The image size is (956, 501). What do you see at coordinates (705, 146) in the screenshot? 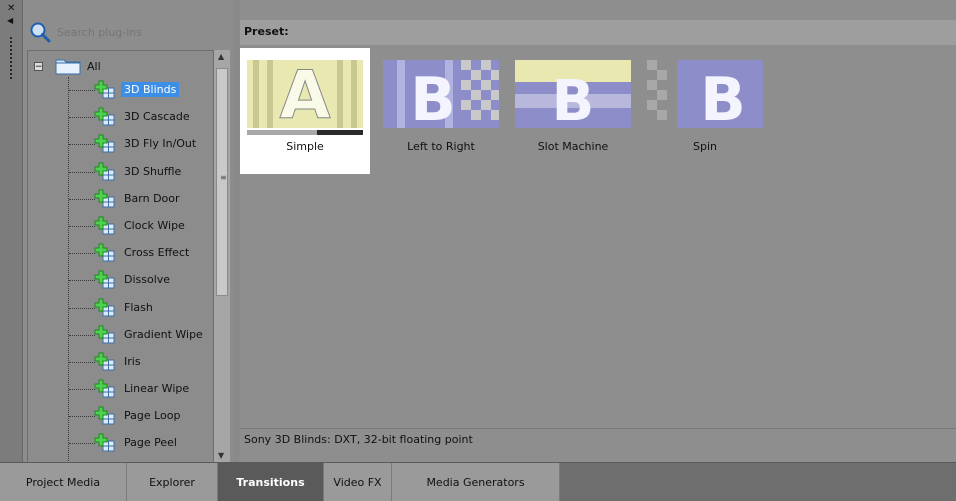
I see `preset-label: Spin` at bounding box center [705, 146].